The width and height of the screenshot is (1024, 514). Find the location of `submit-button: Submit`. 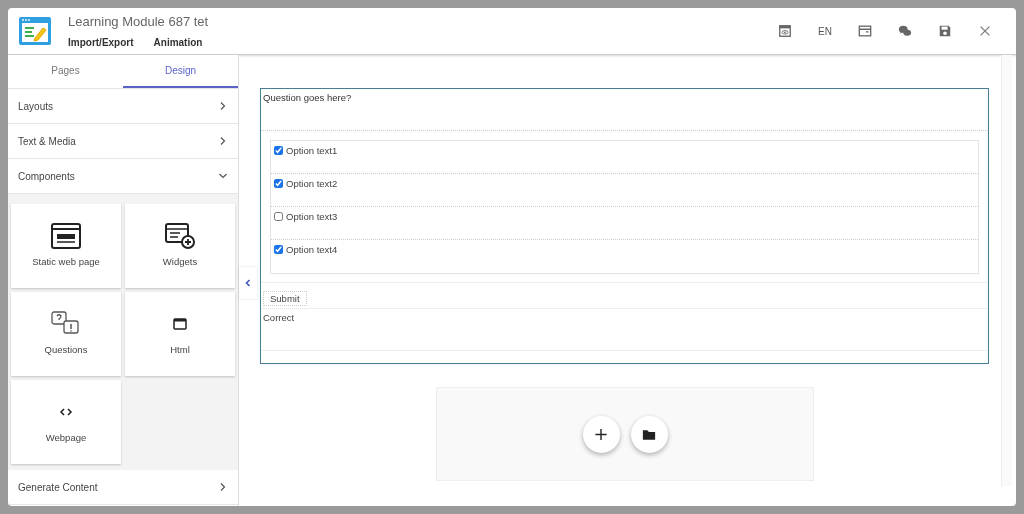

submit-button: Submit is located at coordinates (285, 298).